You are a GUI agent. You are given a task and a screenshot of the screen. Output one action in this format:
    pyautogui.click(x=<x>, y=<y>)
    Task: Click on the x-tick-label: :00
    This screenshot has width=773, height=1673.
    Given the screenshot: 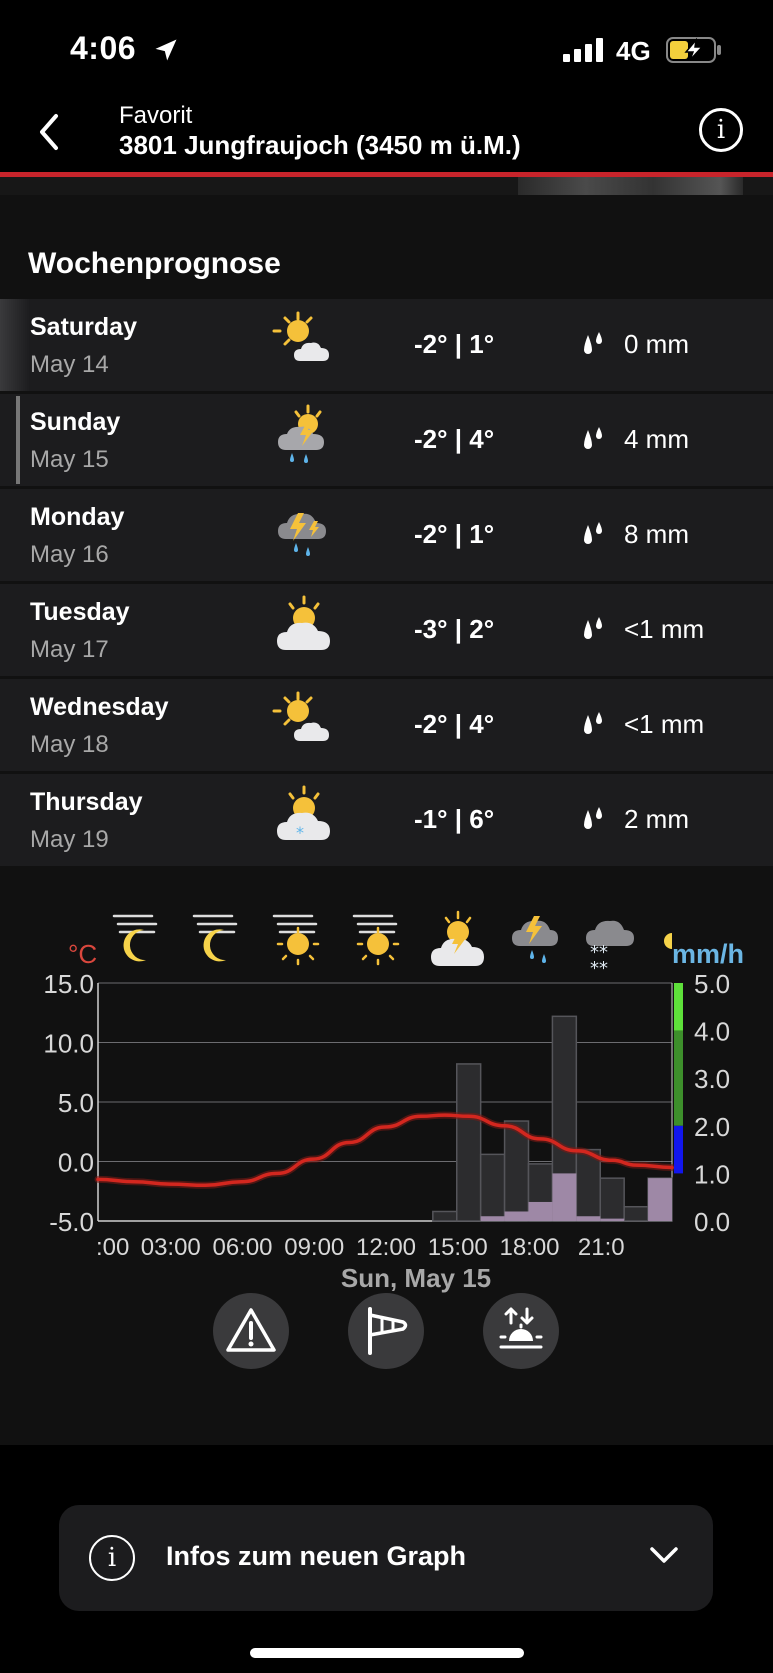 What is the action you would take?
    pyautogui.click(x=112, y=1247)
    